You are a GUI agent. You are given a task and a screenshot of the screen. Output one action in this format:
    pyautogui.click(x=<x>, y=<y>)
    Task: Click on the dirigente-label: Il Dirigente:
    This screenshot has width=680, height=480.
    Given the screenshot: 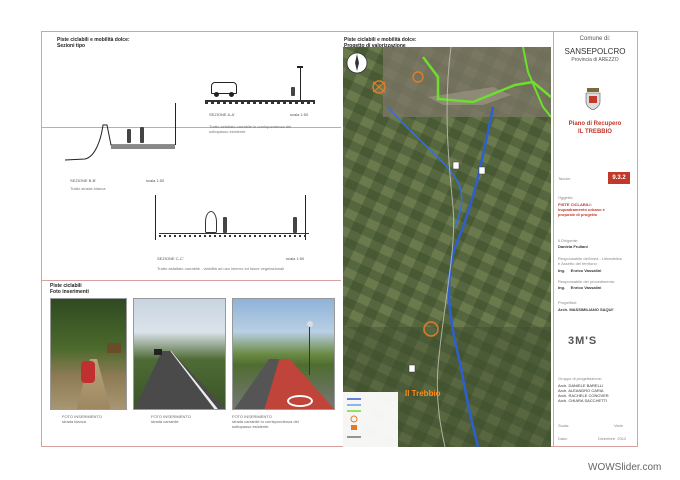 What is the action you would take?
    pyautogui.click(x=568, y=240)
    